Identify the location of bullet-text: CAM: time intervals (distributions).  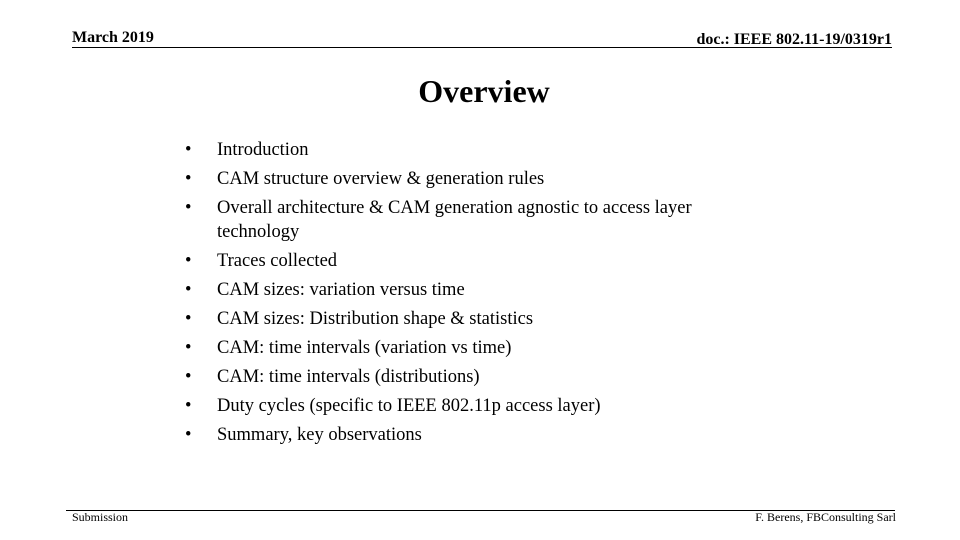
(348, 376).